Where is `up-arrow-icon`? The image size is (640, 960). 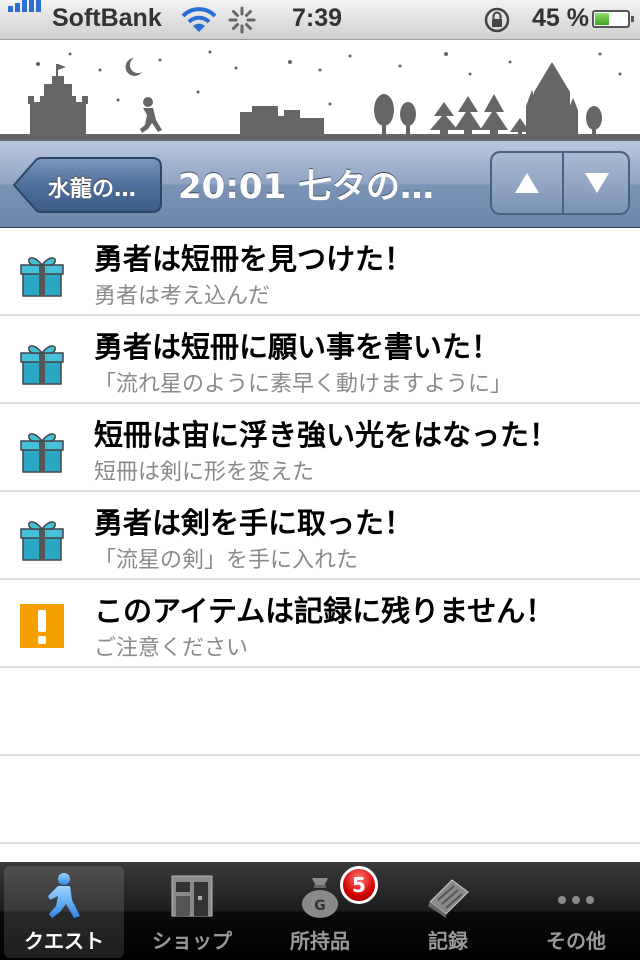 up-arrow-icon is located at coordinates (527, 183).